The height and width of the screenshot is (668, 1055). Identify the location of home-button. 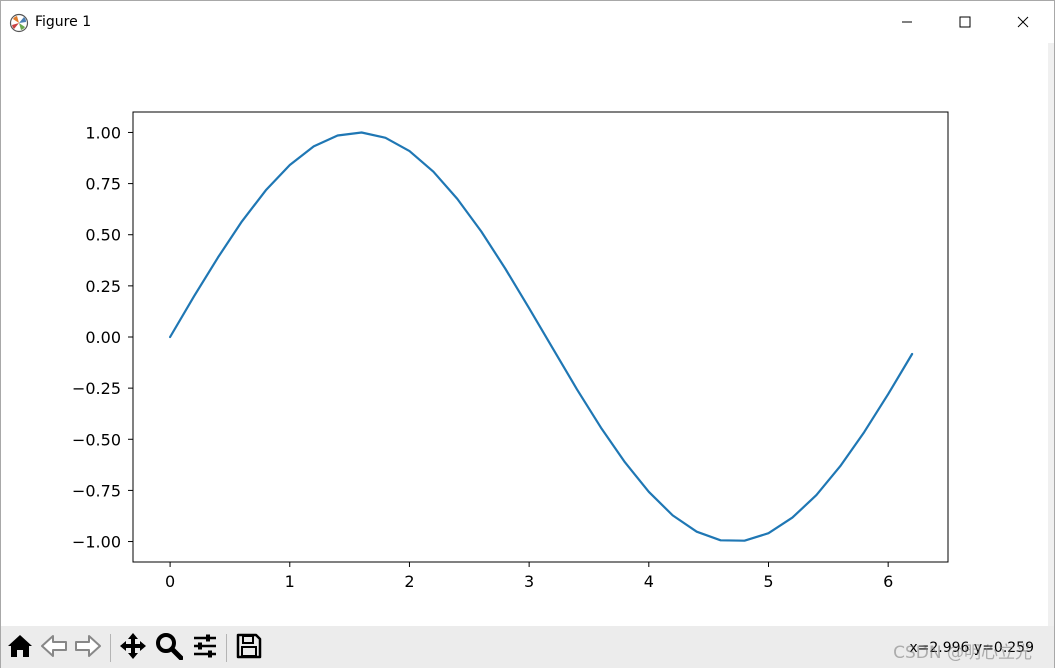
(20, 648).